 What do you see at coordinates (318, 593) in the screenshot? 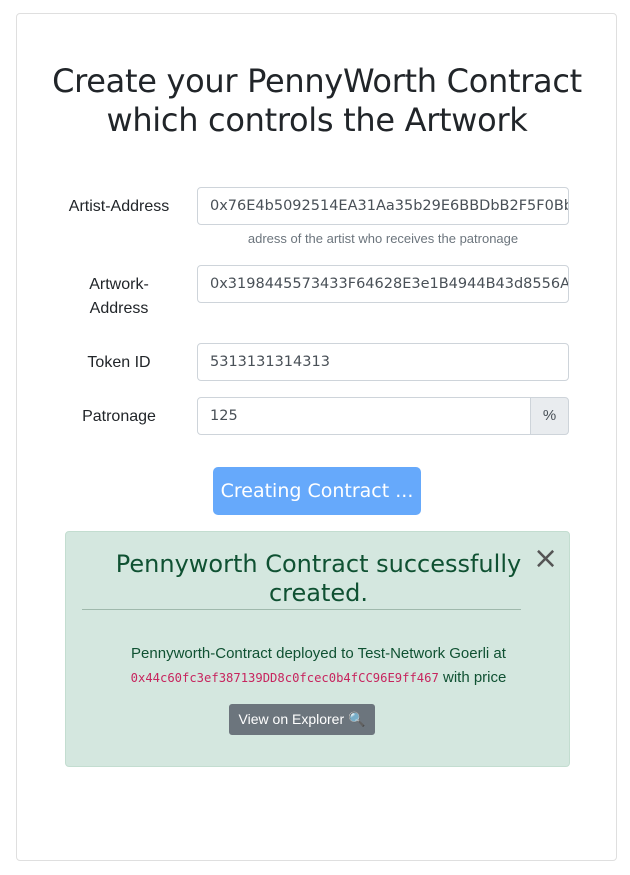
I see `alert-heading-line2: created.` at bounding box center [318, 593].